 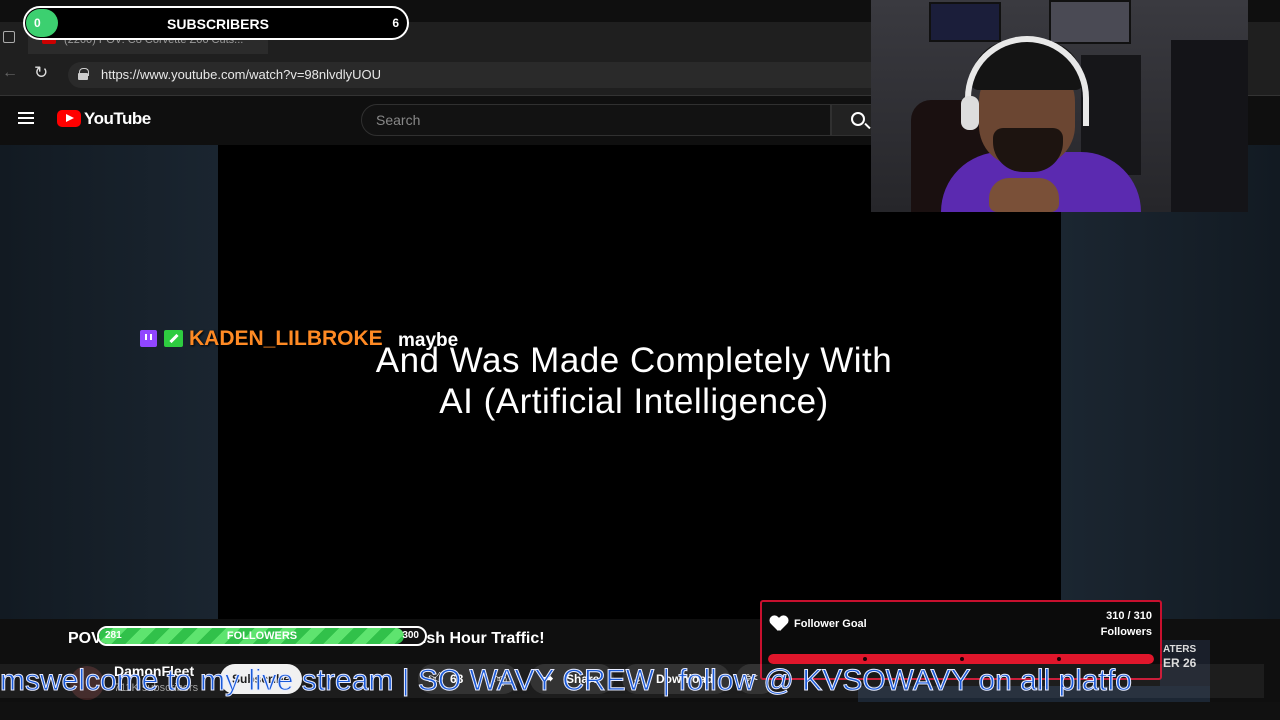 What do you see at coordinates (1126, 632) in the screenshot?
I see `follower-goal-unit: Followers` at bounding box center [1126, 632].